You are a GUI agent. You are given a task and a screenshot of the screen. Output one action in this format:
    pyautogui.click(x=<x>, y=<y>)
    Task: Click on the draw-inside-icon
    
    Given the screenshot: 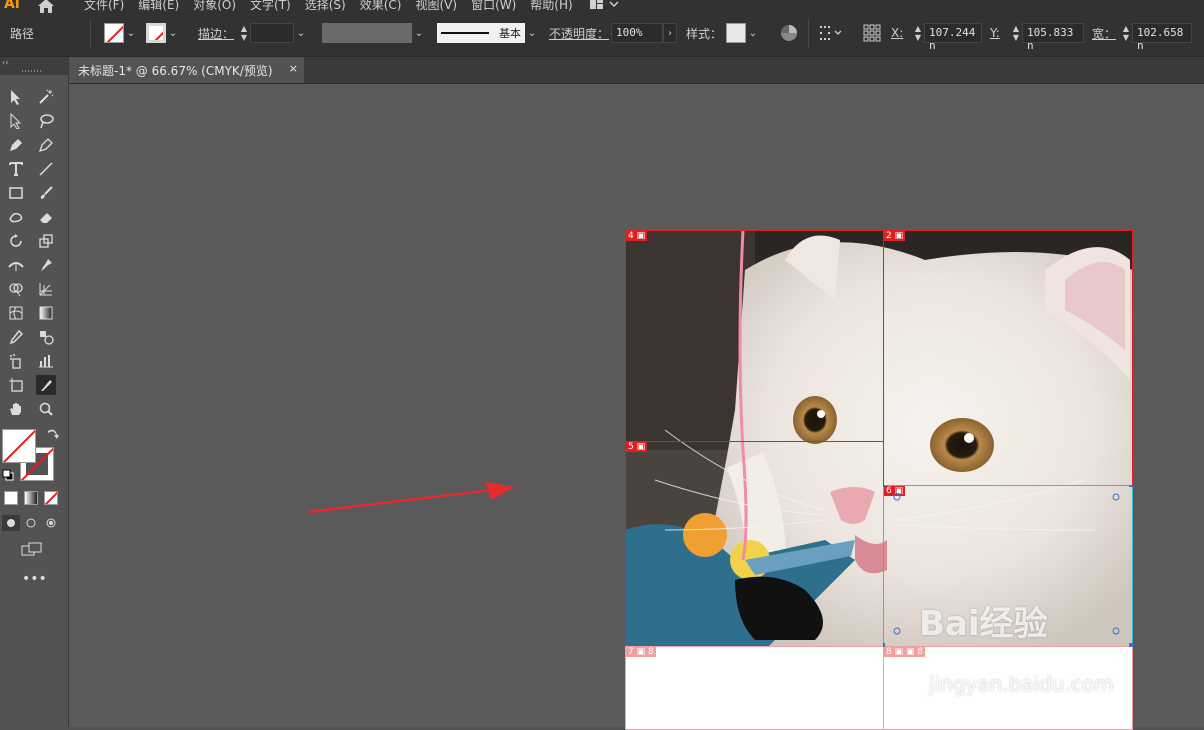 What is the action you would take?
    pyautogui.click(x=51, y=523)
    